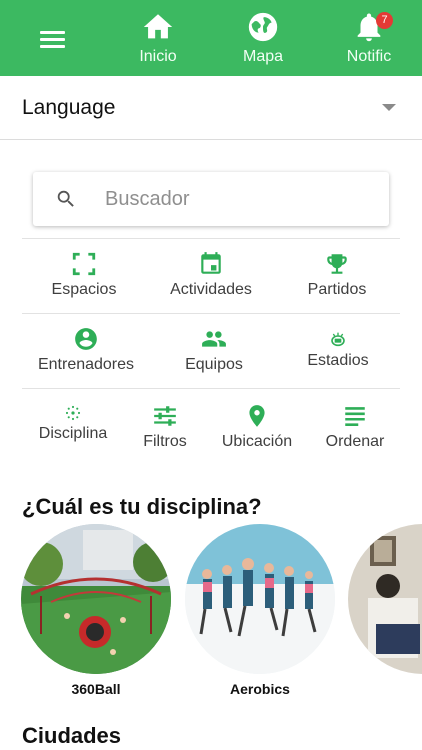 The width and height of the screenshot is (422, 750). What do you see at coordinates (72, 735) in the screenshot?
I see `cities-section-title: Ciudades` at bounding box center [72, 735].